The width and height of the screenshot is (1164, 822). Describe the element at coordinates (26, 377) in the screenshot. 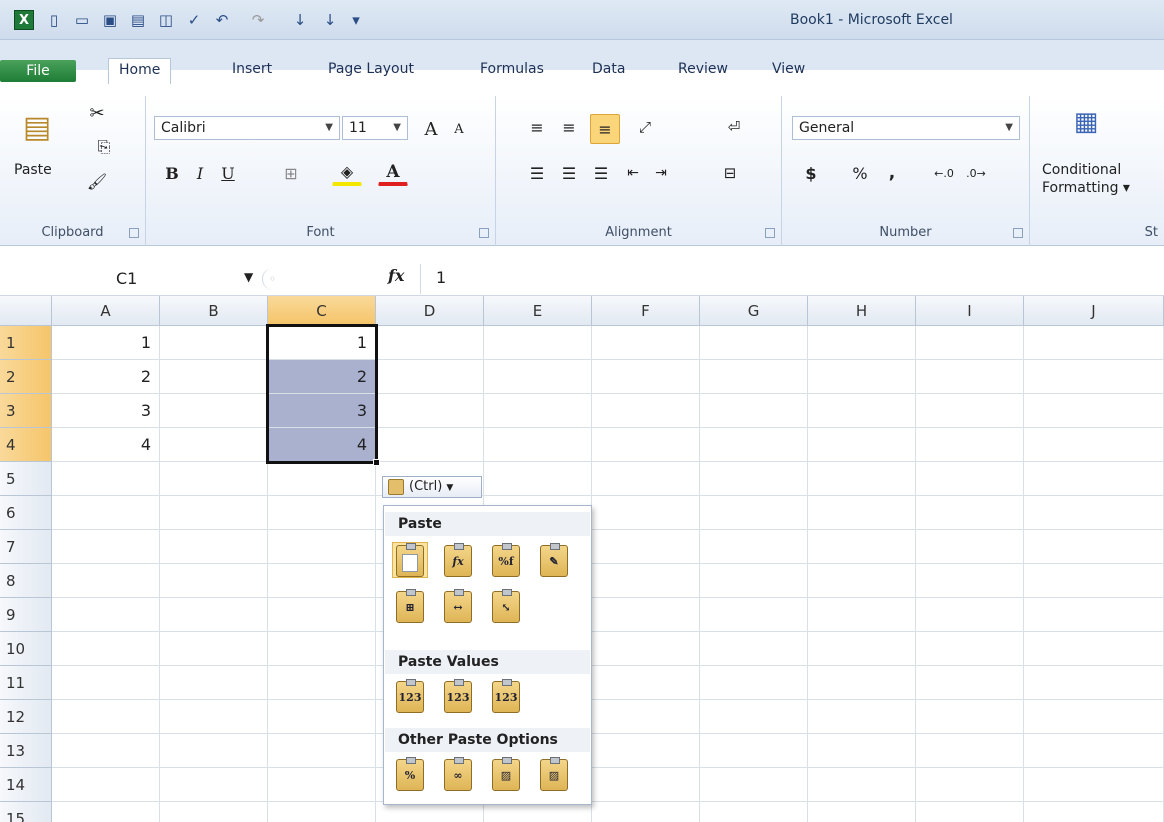

I see `row-header-2: 2` at that location.